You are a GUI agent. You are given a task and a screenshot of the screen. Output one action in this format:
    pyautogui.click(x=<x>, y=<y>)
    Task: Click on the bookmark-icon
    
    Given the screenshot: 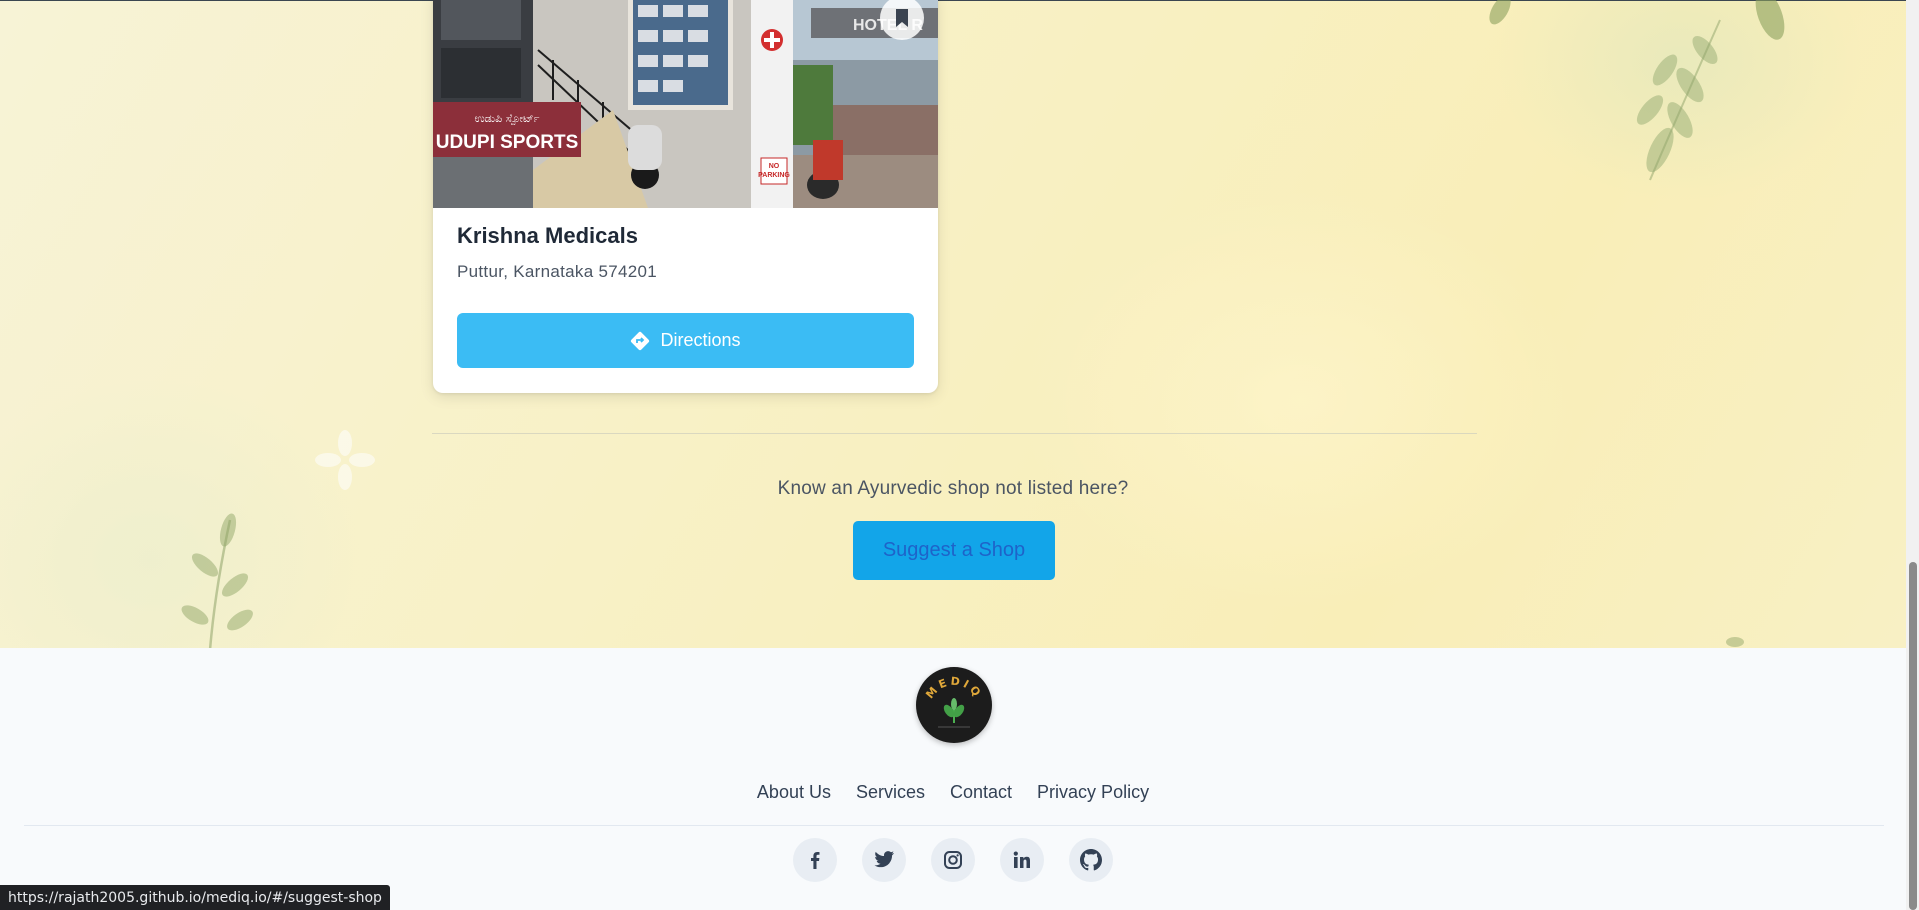 What is the action you would take?
    pyautogui.click(x=902, y=18)
    